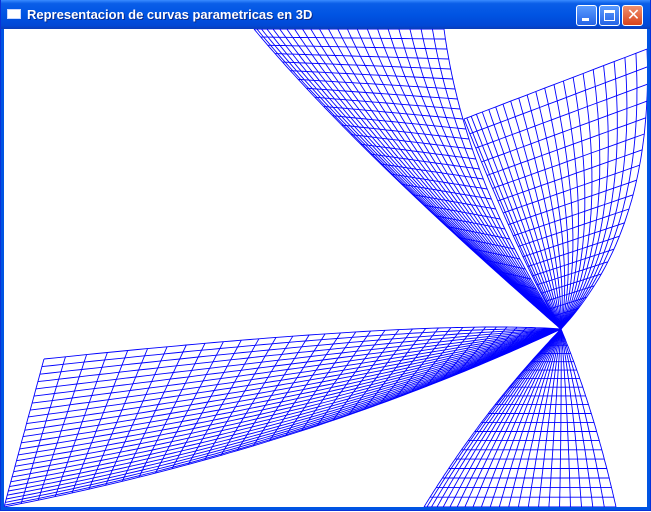 The height and width of the screenshot is (512, 651). I want to click on app-window-icon, so click(14, 14).